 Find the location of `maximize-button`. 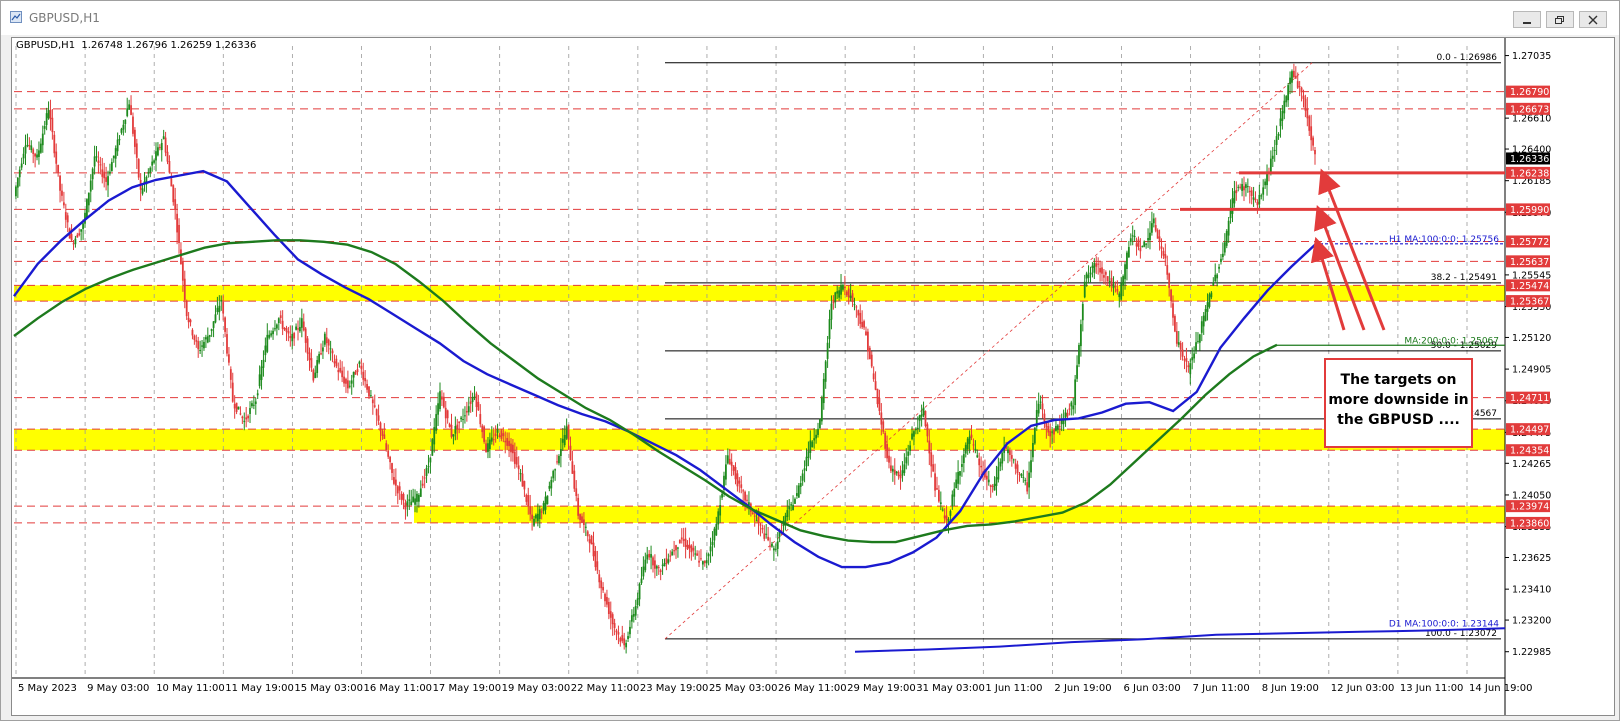

maximize-button is located at coordinates (1560, 19).